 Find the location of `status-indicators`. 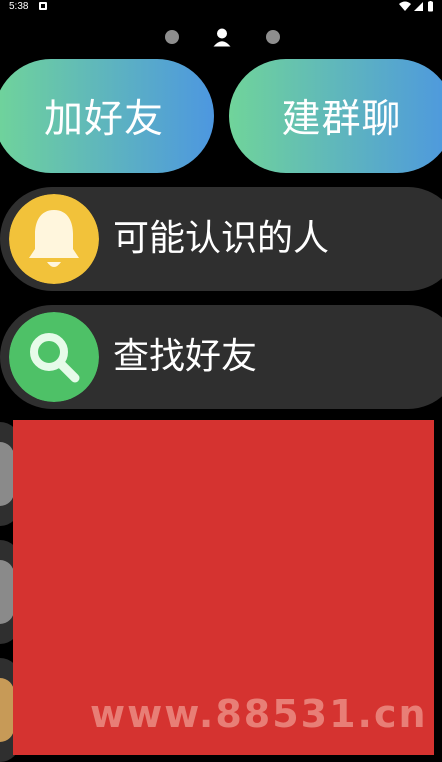

status-indicators is located at coordinates (416, 6).